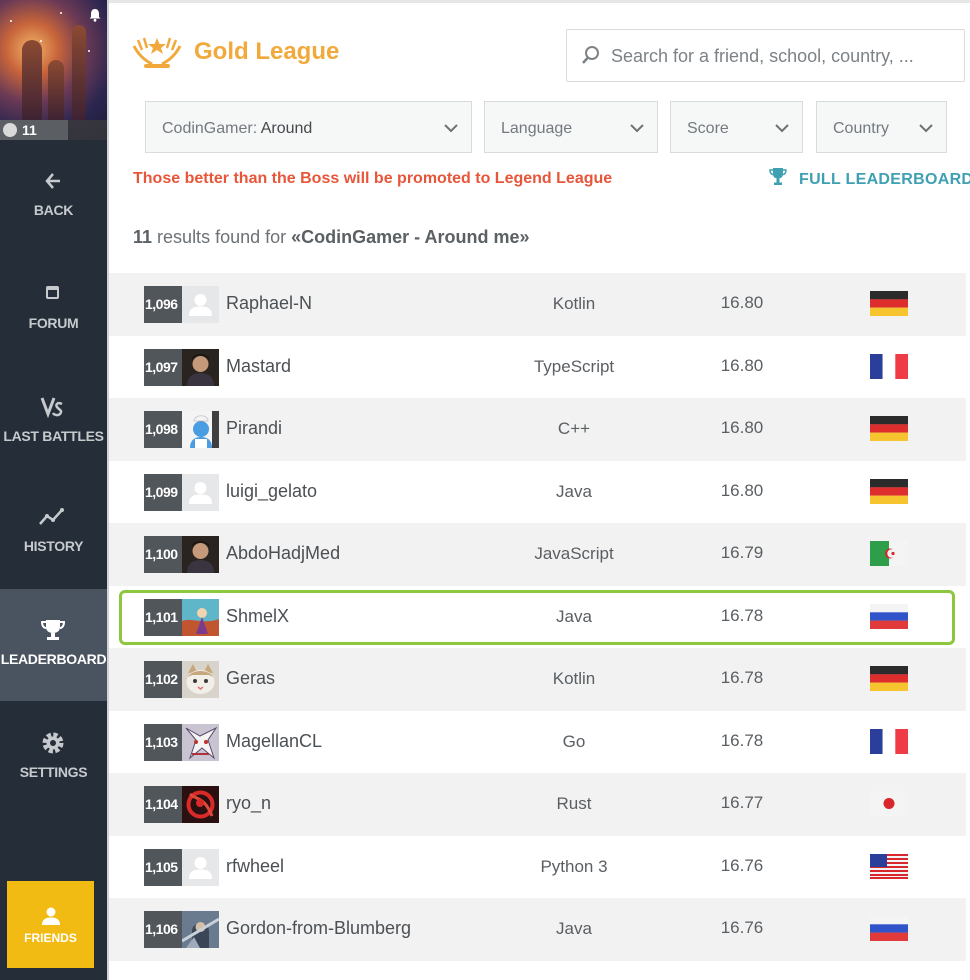 This screenshot has width=970, height=980. What do you see at coordinates (889, 553) in the screenshot?
I see `flag-algeria-icon` at bounding box center [889, 553].